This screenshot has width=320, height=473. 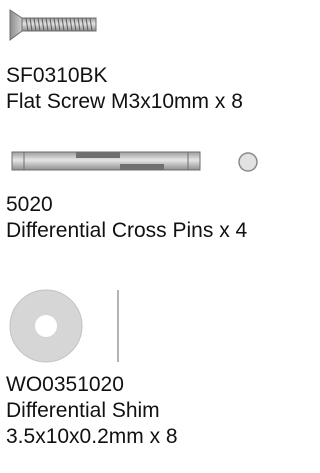 I want to click on flat-screw-icon, so click(x=53, y=25).